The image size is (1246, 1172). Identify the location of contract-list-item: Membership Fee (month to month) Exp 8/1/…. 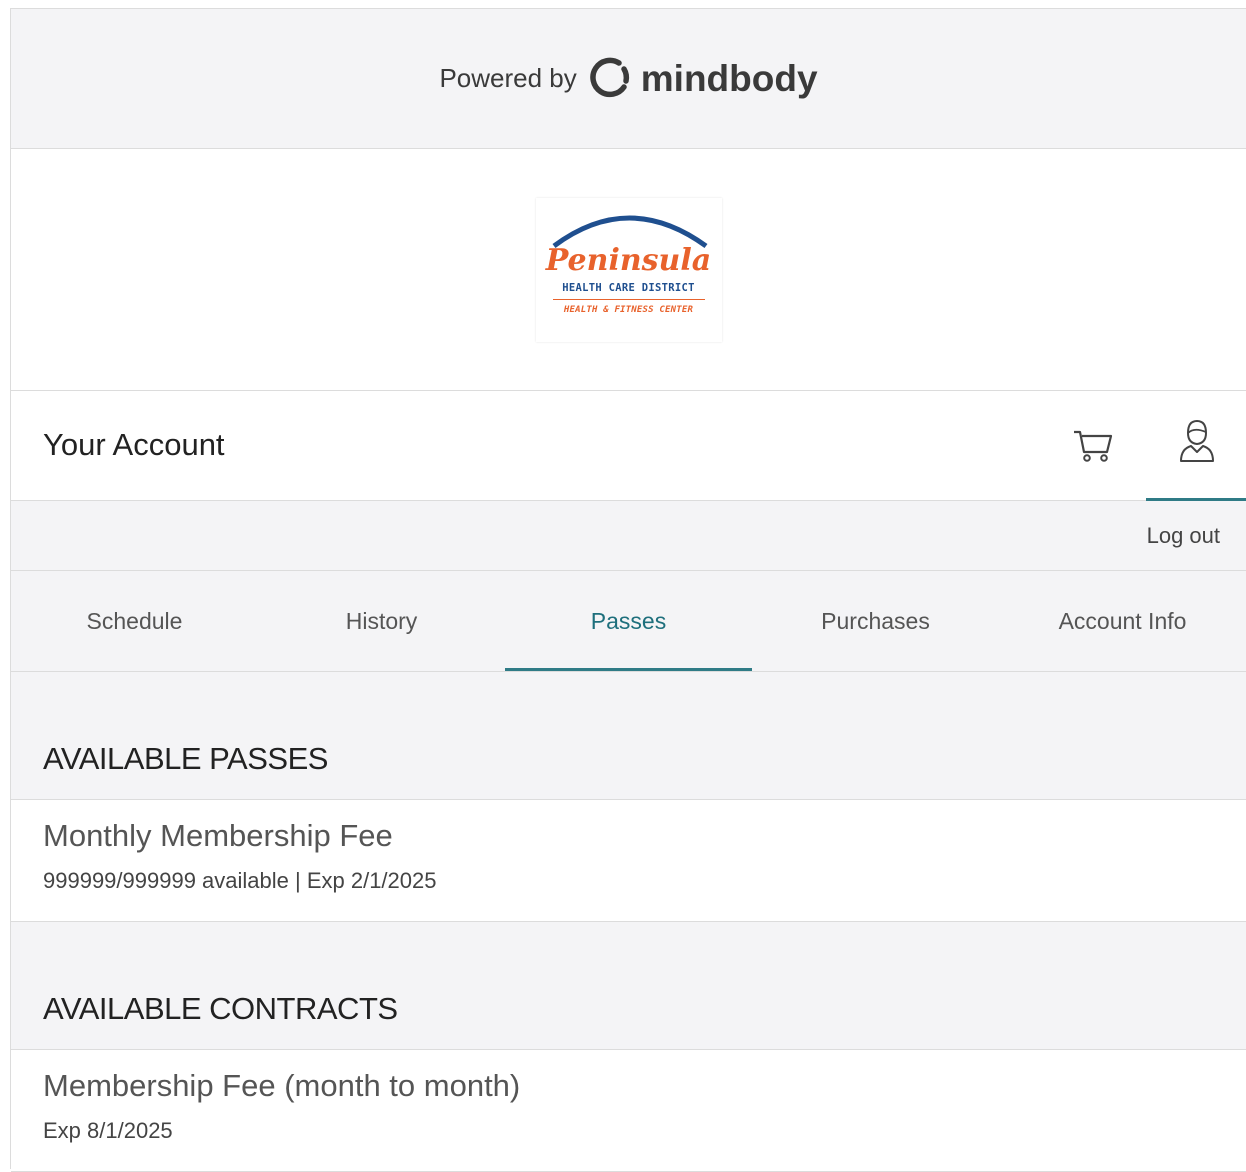
(628, 1111).